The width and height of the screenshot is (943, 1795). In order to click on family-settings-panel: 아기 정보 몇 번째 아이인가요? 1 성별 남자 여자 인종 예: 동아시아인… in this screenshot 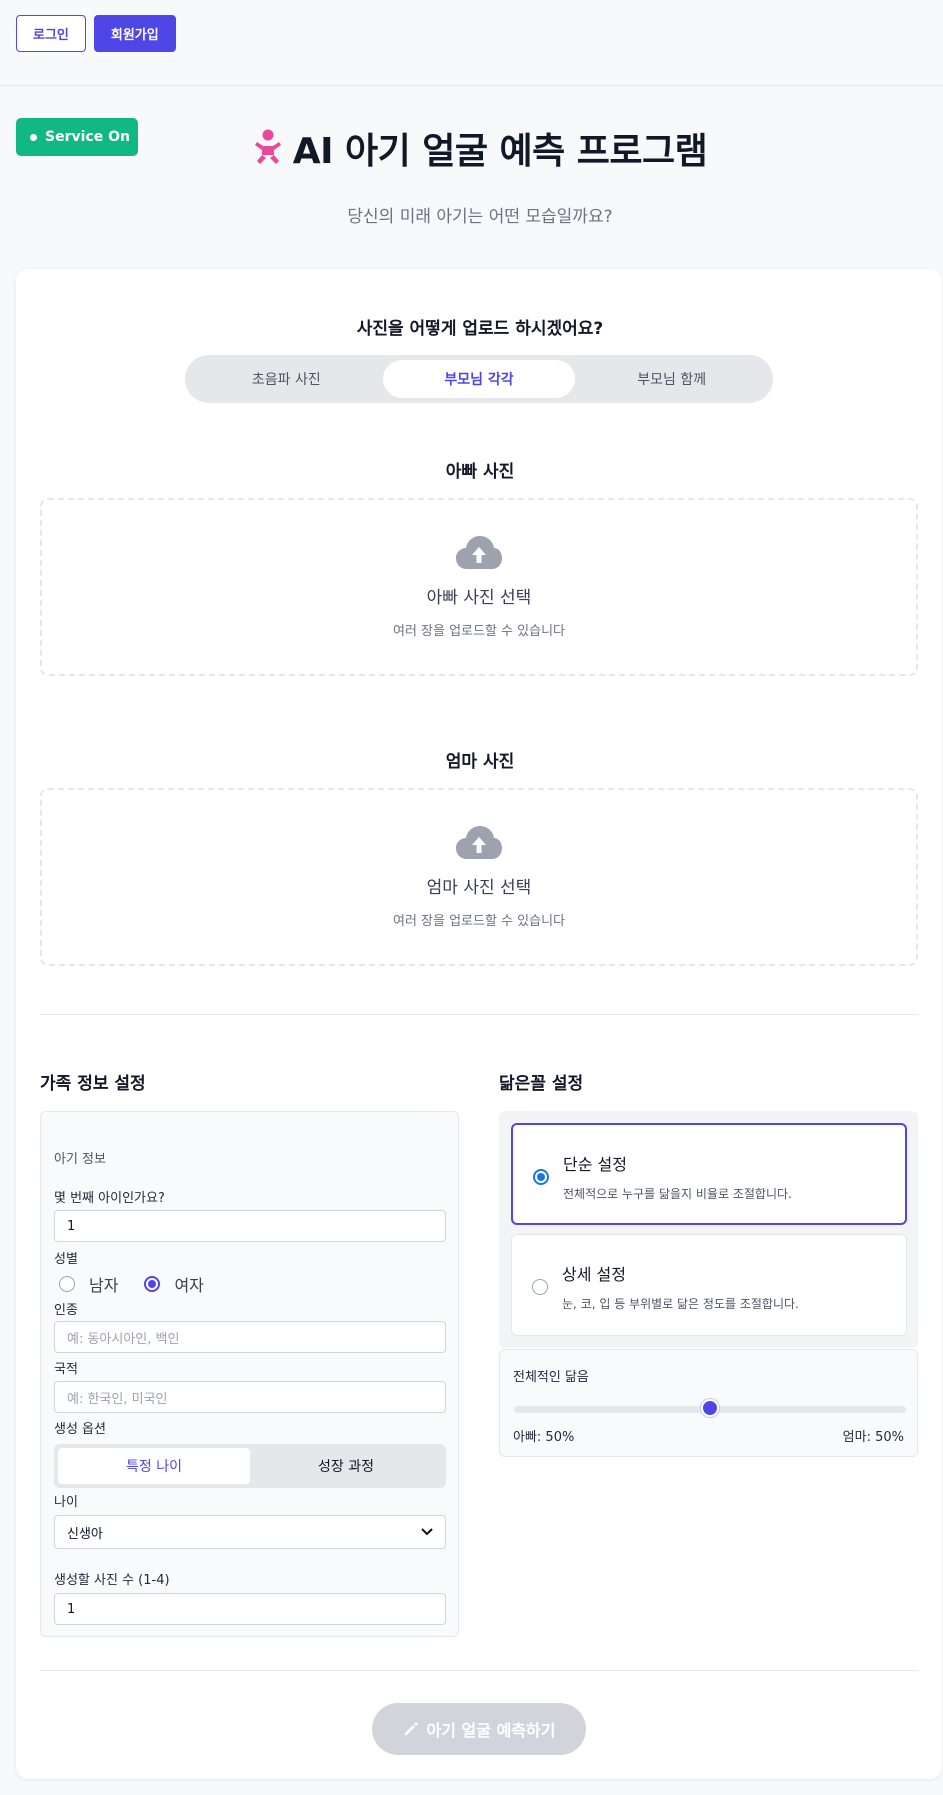, I will do `click(249, 1374)`.